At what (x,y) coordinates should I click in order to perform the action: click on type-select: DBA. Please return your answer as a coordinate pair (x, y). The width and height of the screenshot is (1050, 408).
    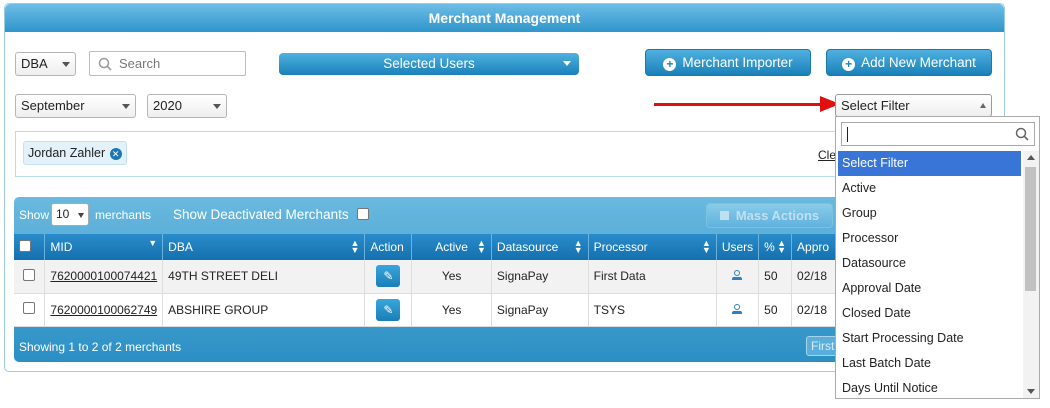
    Looking at the image, I should click on (45, 64).